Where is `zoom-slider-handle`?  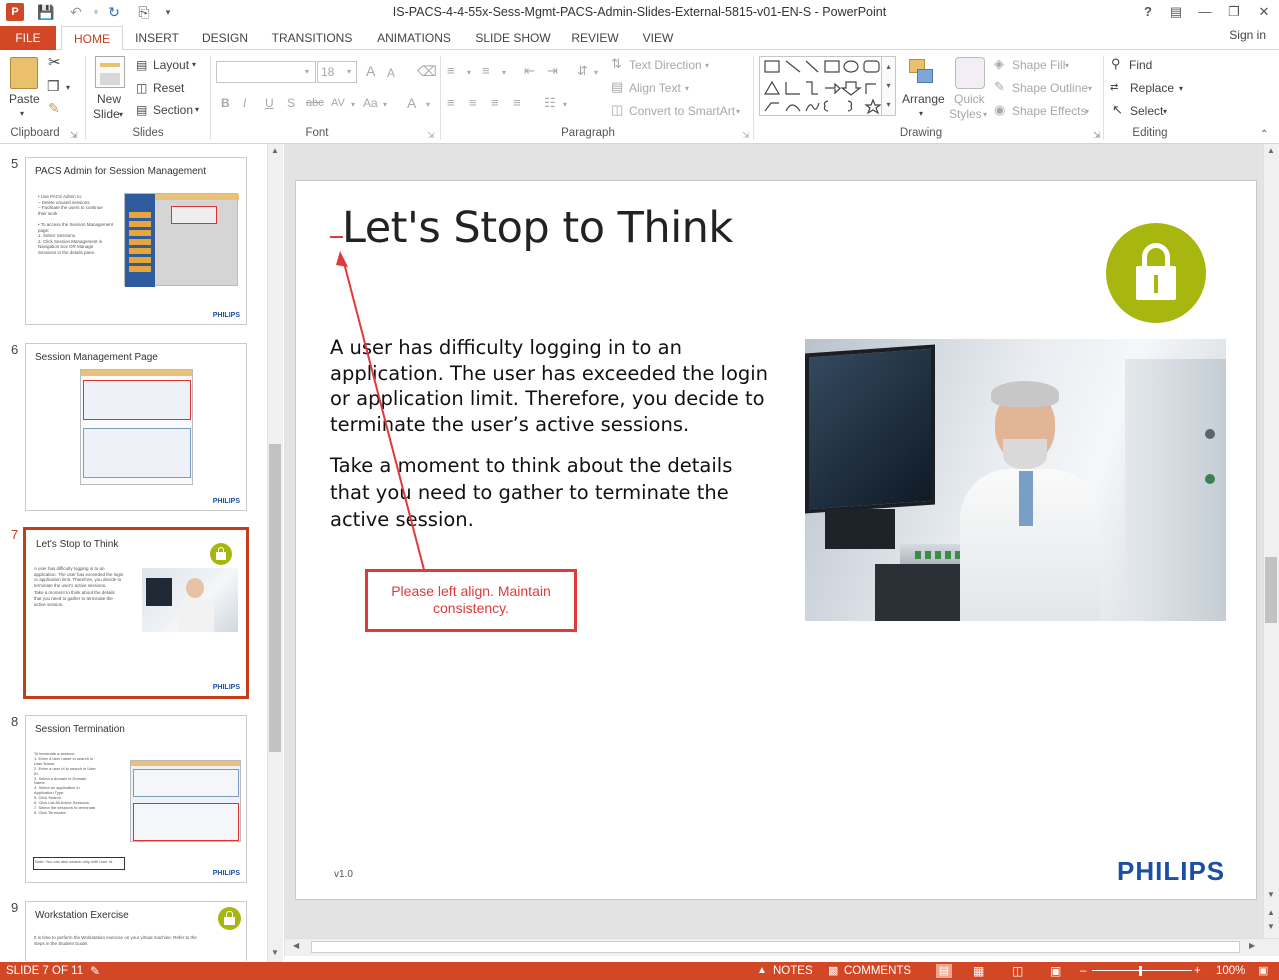
zoom-slider-handle is located at coordinates (1140, 971).